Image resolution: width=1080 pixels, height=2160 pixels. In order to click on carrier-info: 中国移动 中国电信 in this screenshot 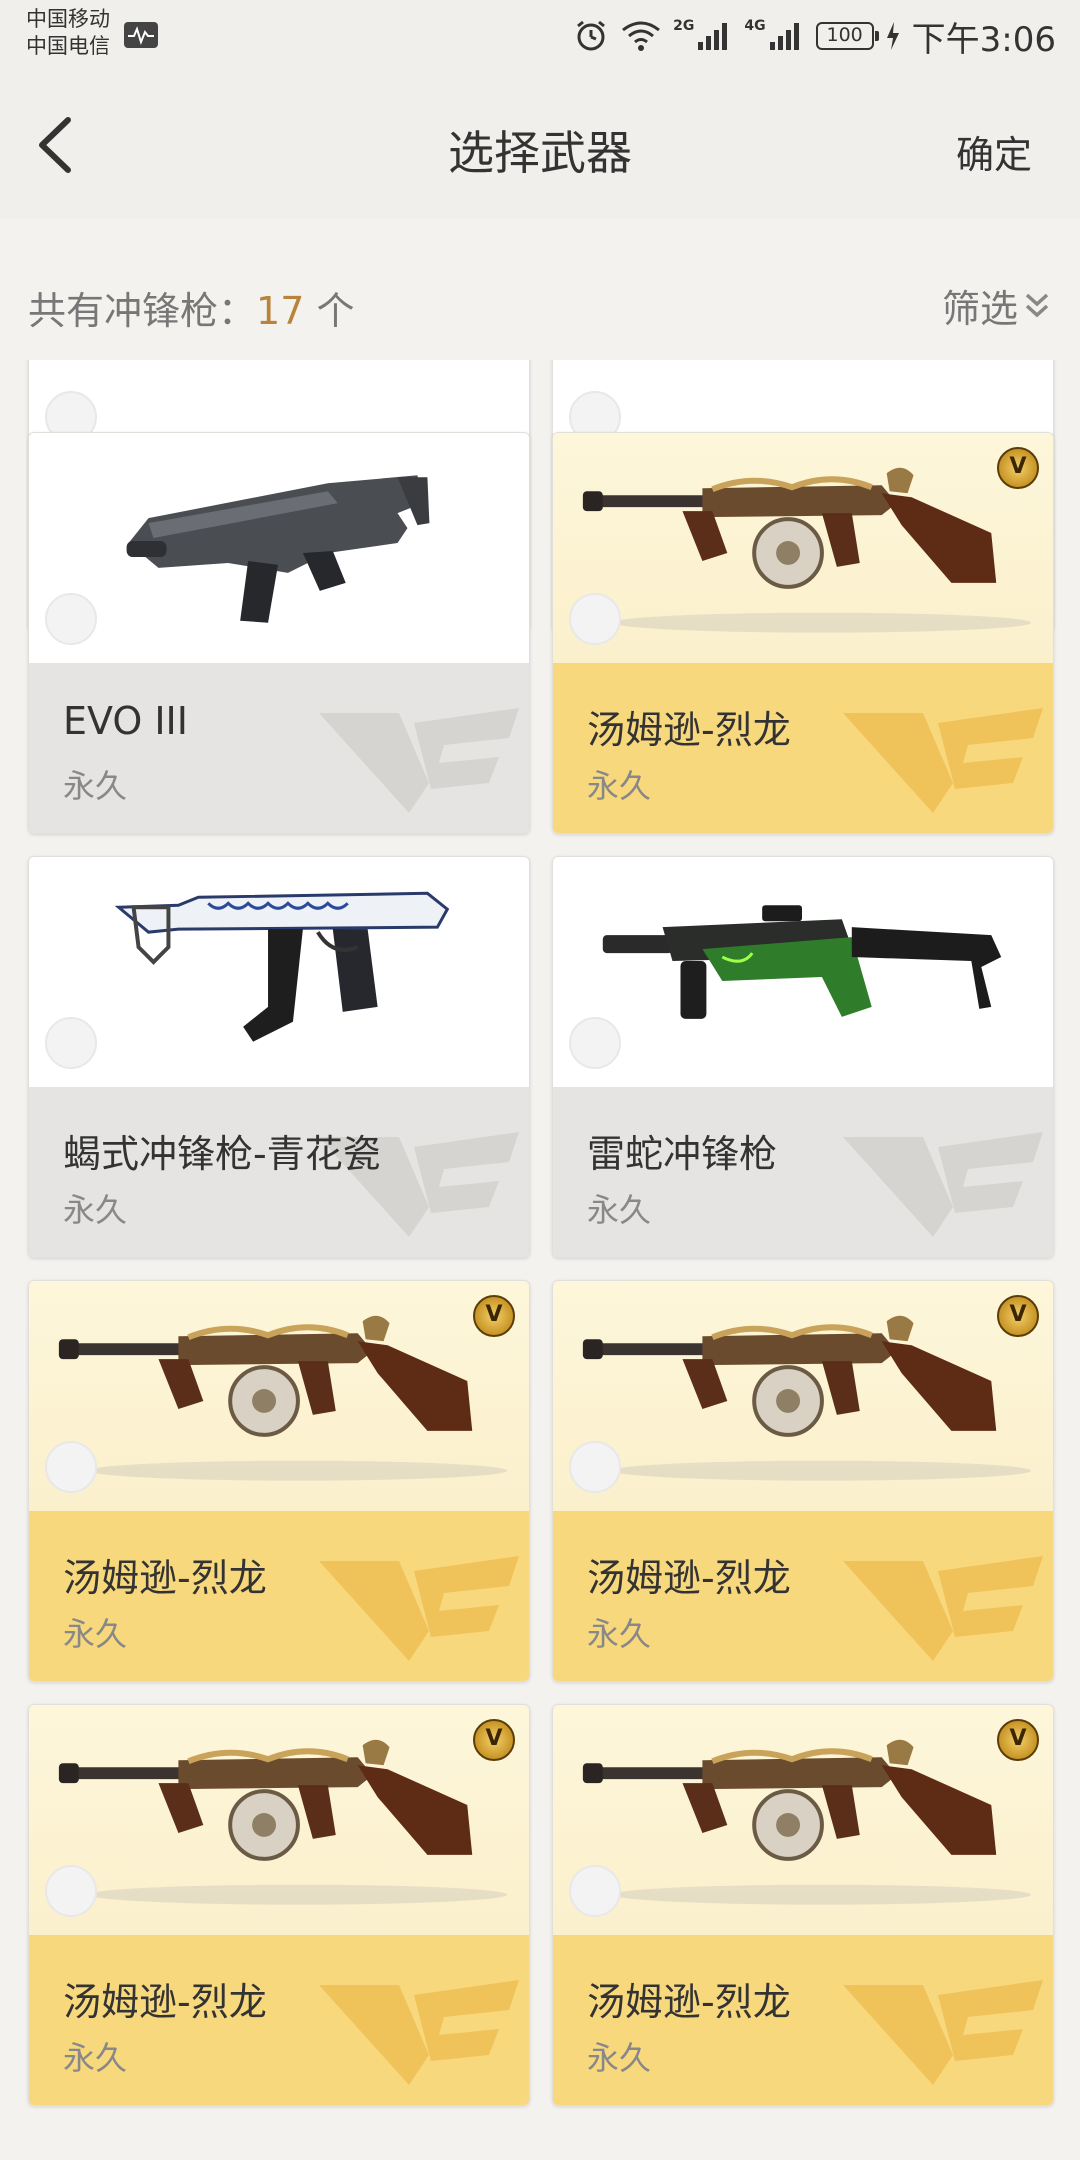, I will do `click(68, 33)`.